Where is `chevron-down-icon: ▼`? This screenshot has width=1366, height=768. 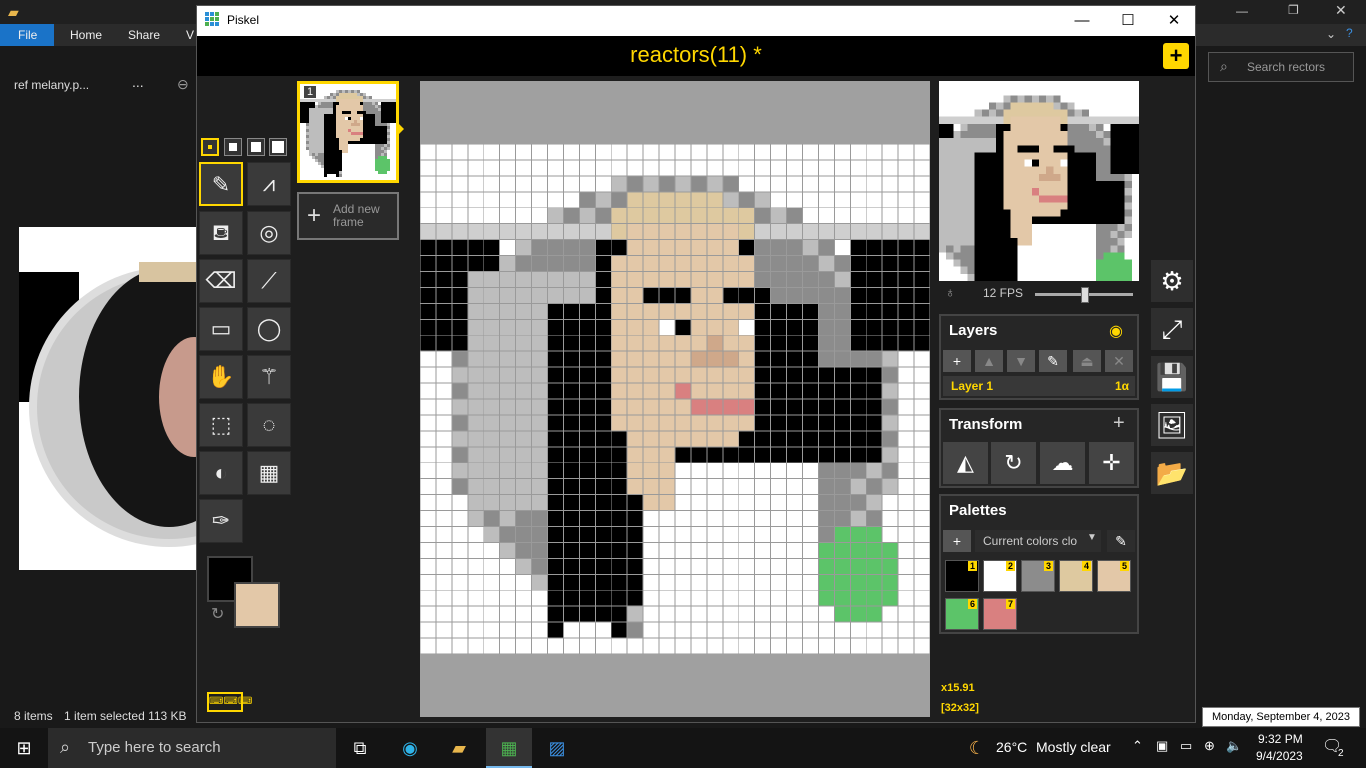 chevron-down-icon: ▼ is located at coordinates (1092, 537).